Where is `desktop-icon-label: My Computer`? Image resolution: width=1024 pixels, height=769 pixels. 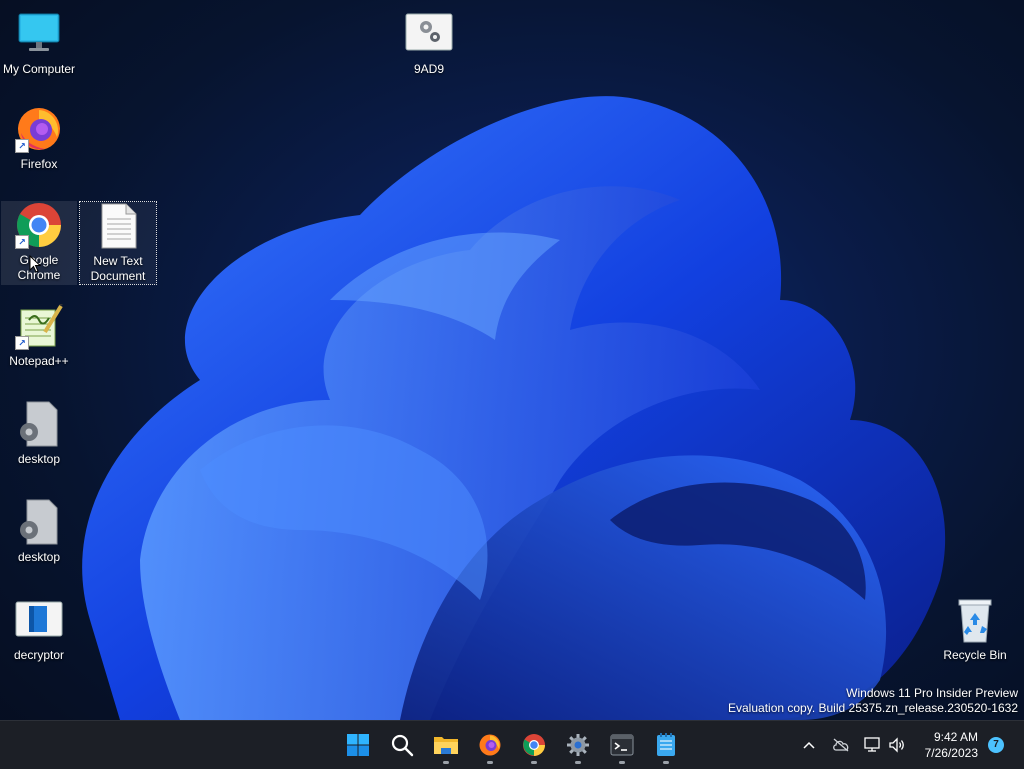 desktop-icon-label: My Computer is located at coordinates (39, 69).